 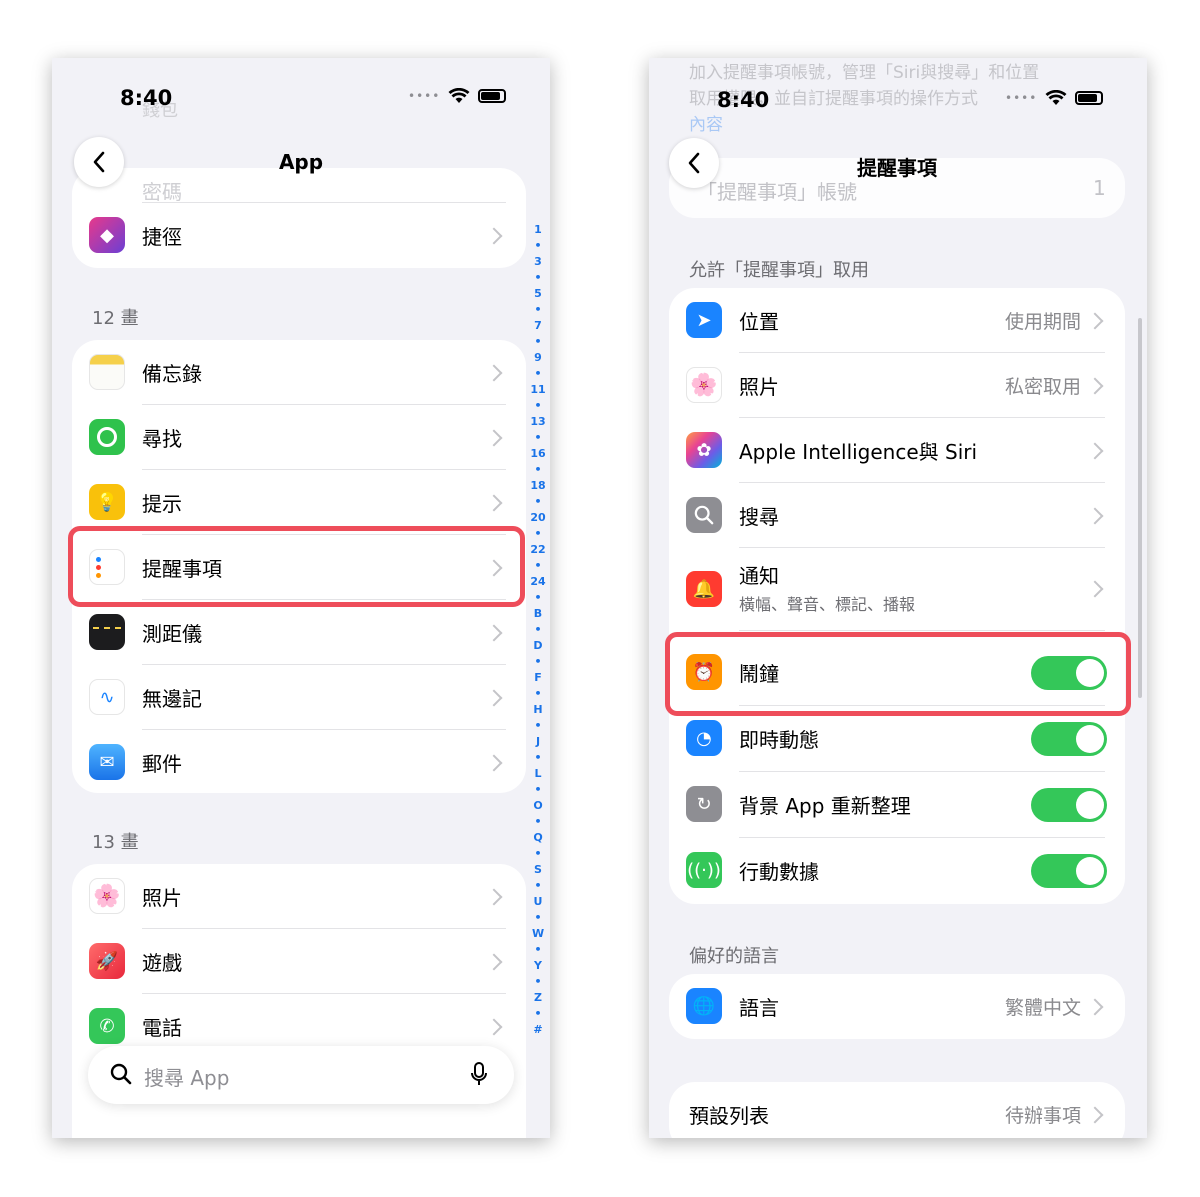 What do you see at coordinates (897, 1006) in the screenshot?
I see `list-item-language: 🌐 語言 繁體中文` at bounding box center [897, 1006].